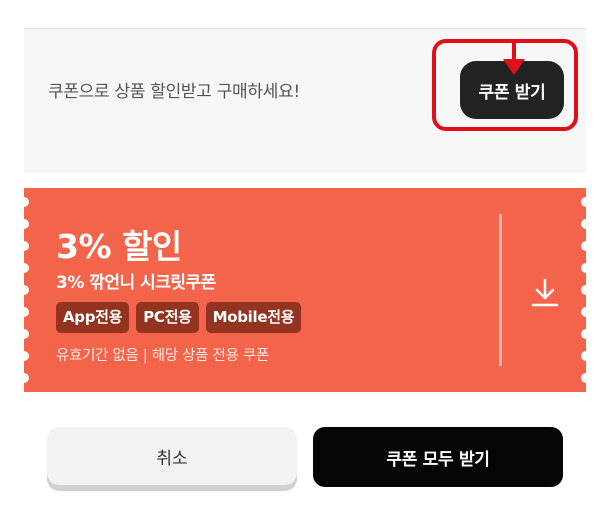 This screenshot has width=610, height=524. I want to click on coupon-name: 3% 깎언니 시크릿쿠폰, so click(136, 283).